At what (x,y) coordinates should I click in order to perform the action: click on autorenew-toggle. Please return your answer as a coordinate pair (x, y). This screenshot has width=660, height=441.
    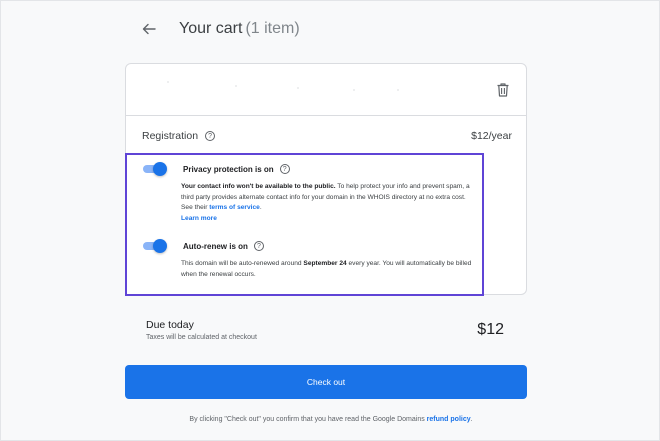
    Looking at the image, I should click on (155, 246).